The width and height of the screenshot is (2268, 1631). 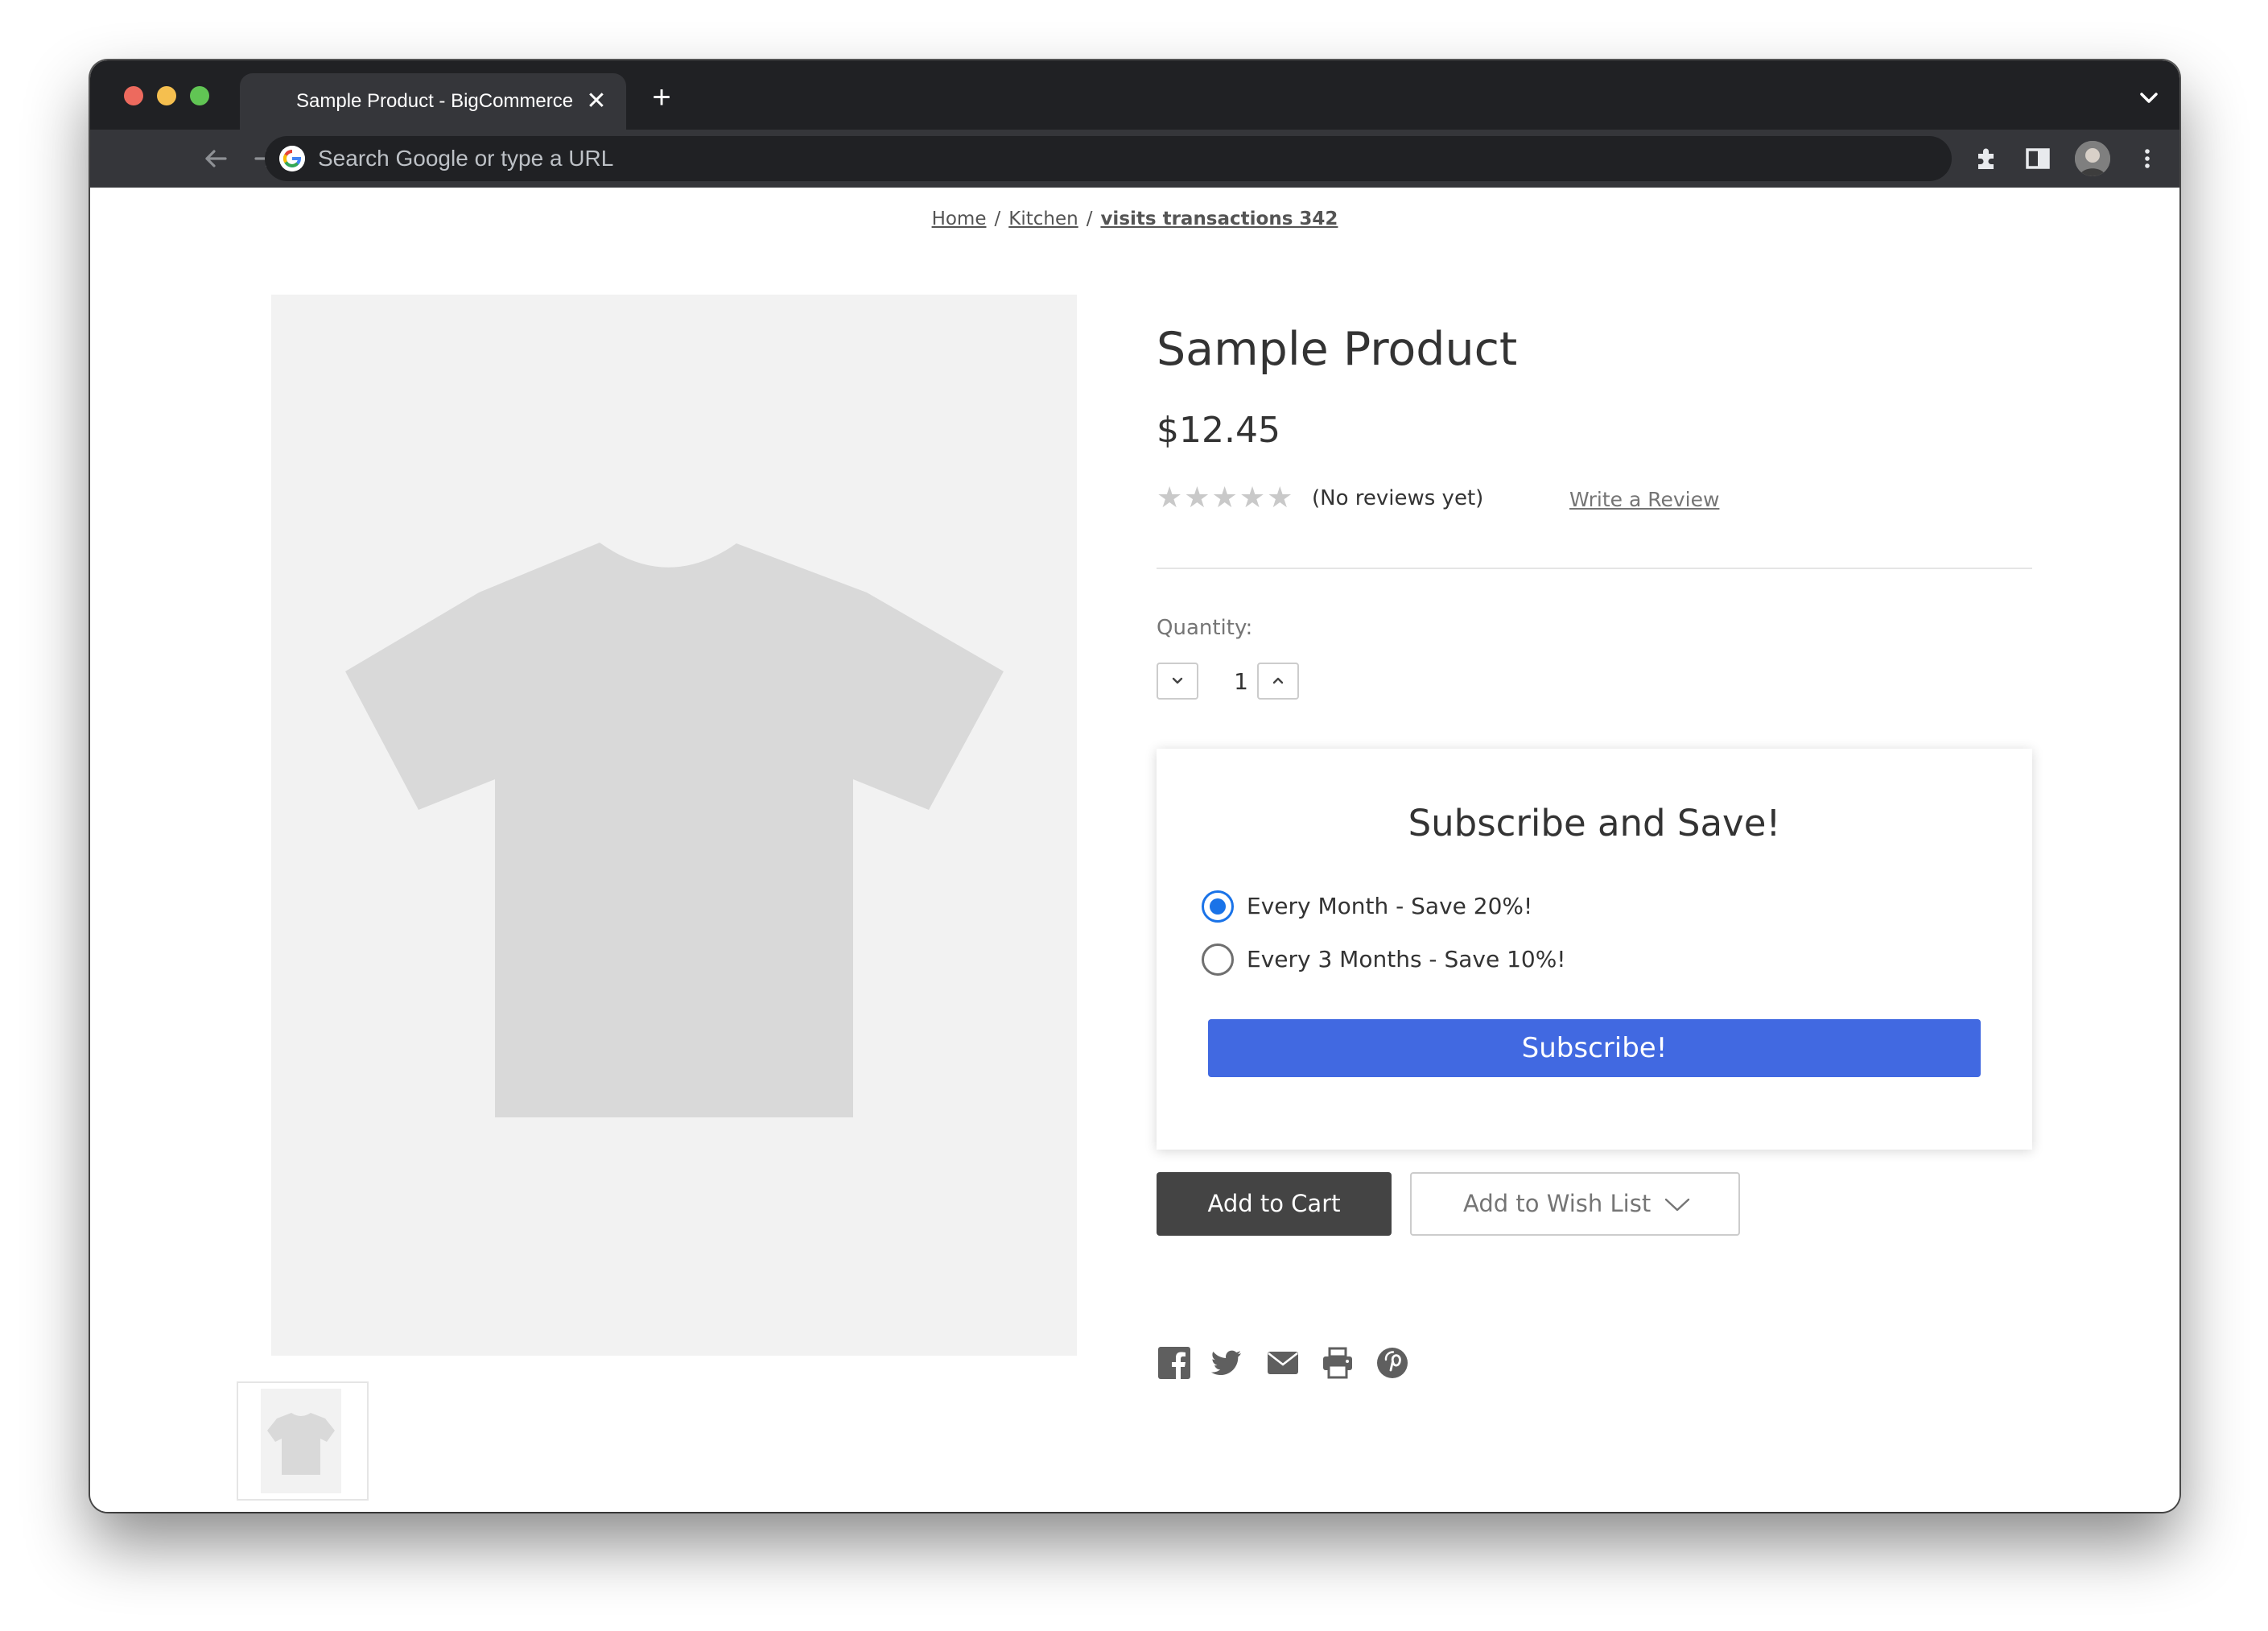 What do you see at coordinates (1218, 430) in the screenshot?
I see `product-price: $12.45` at bounding box center [1218, 430].